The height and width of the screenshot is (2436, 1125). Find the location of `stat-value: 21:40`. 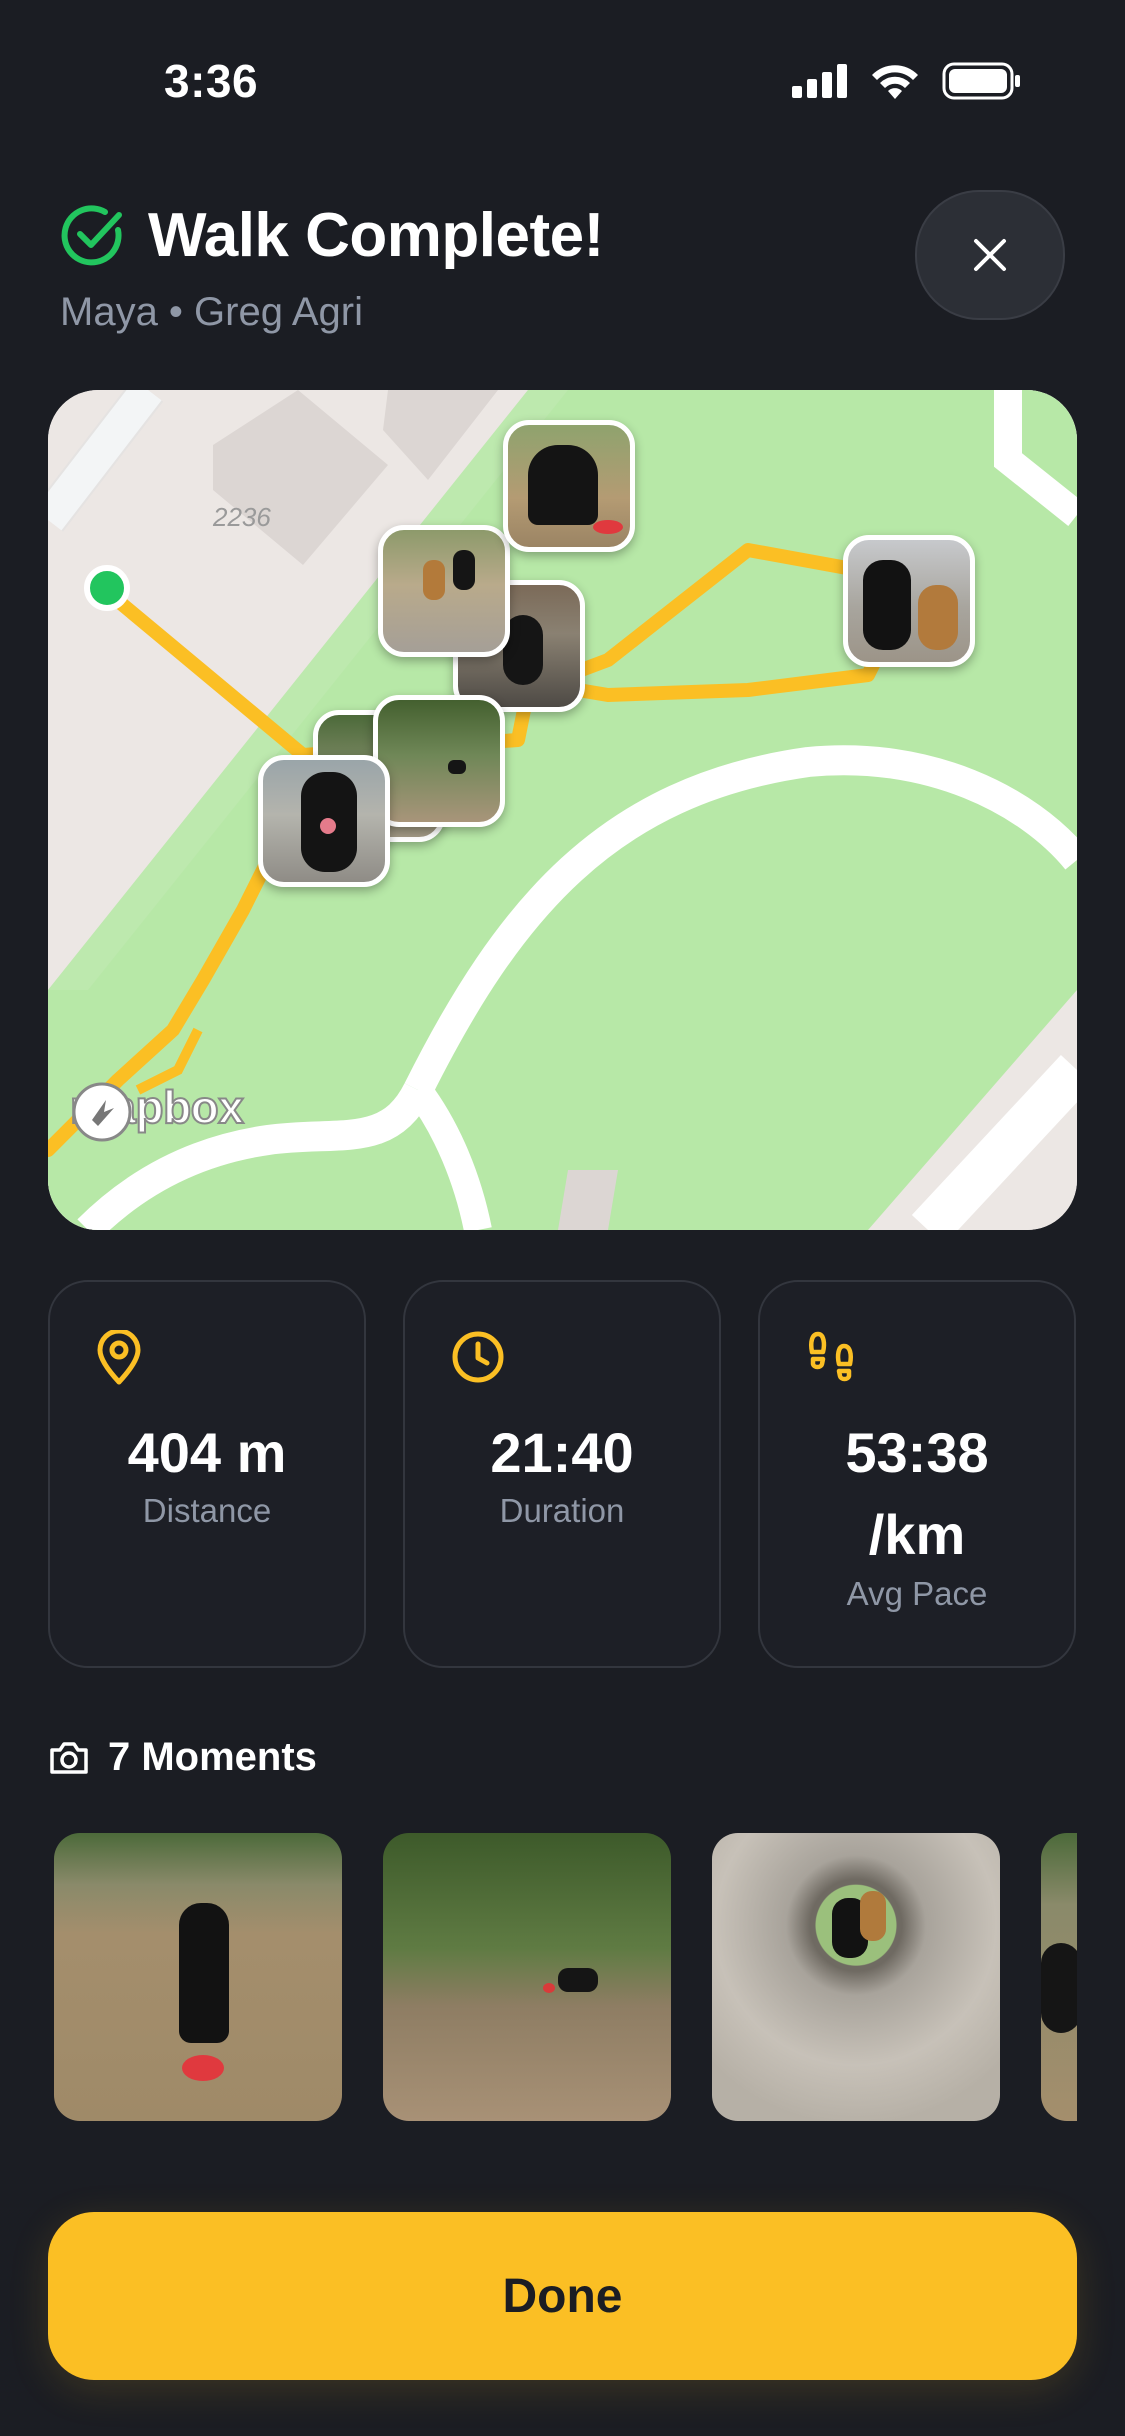

stat-value: 21:40 is located at coordinates (562, 1452).